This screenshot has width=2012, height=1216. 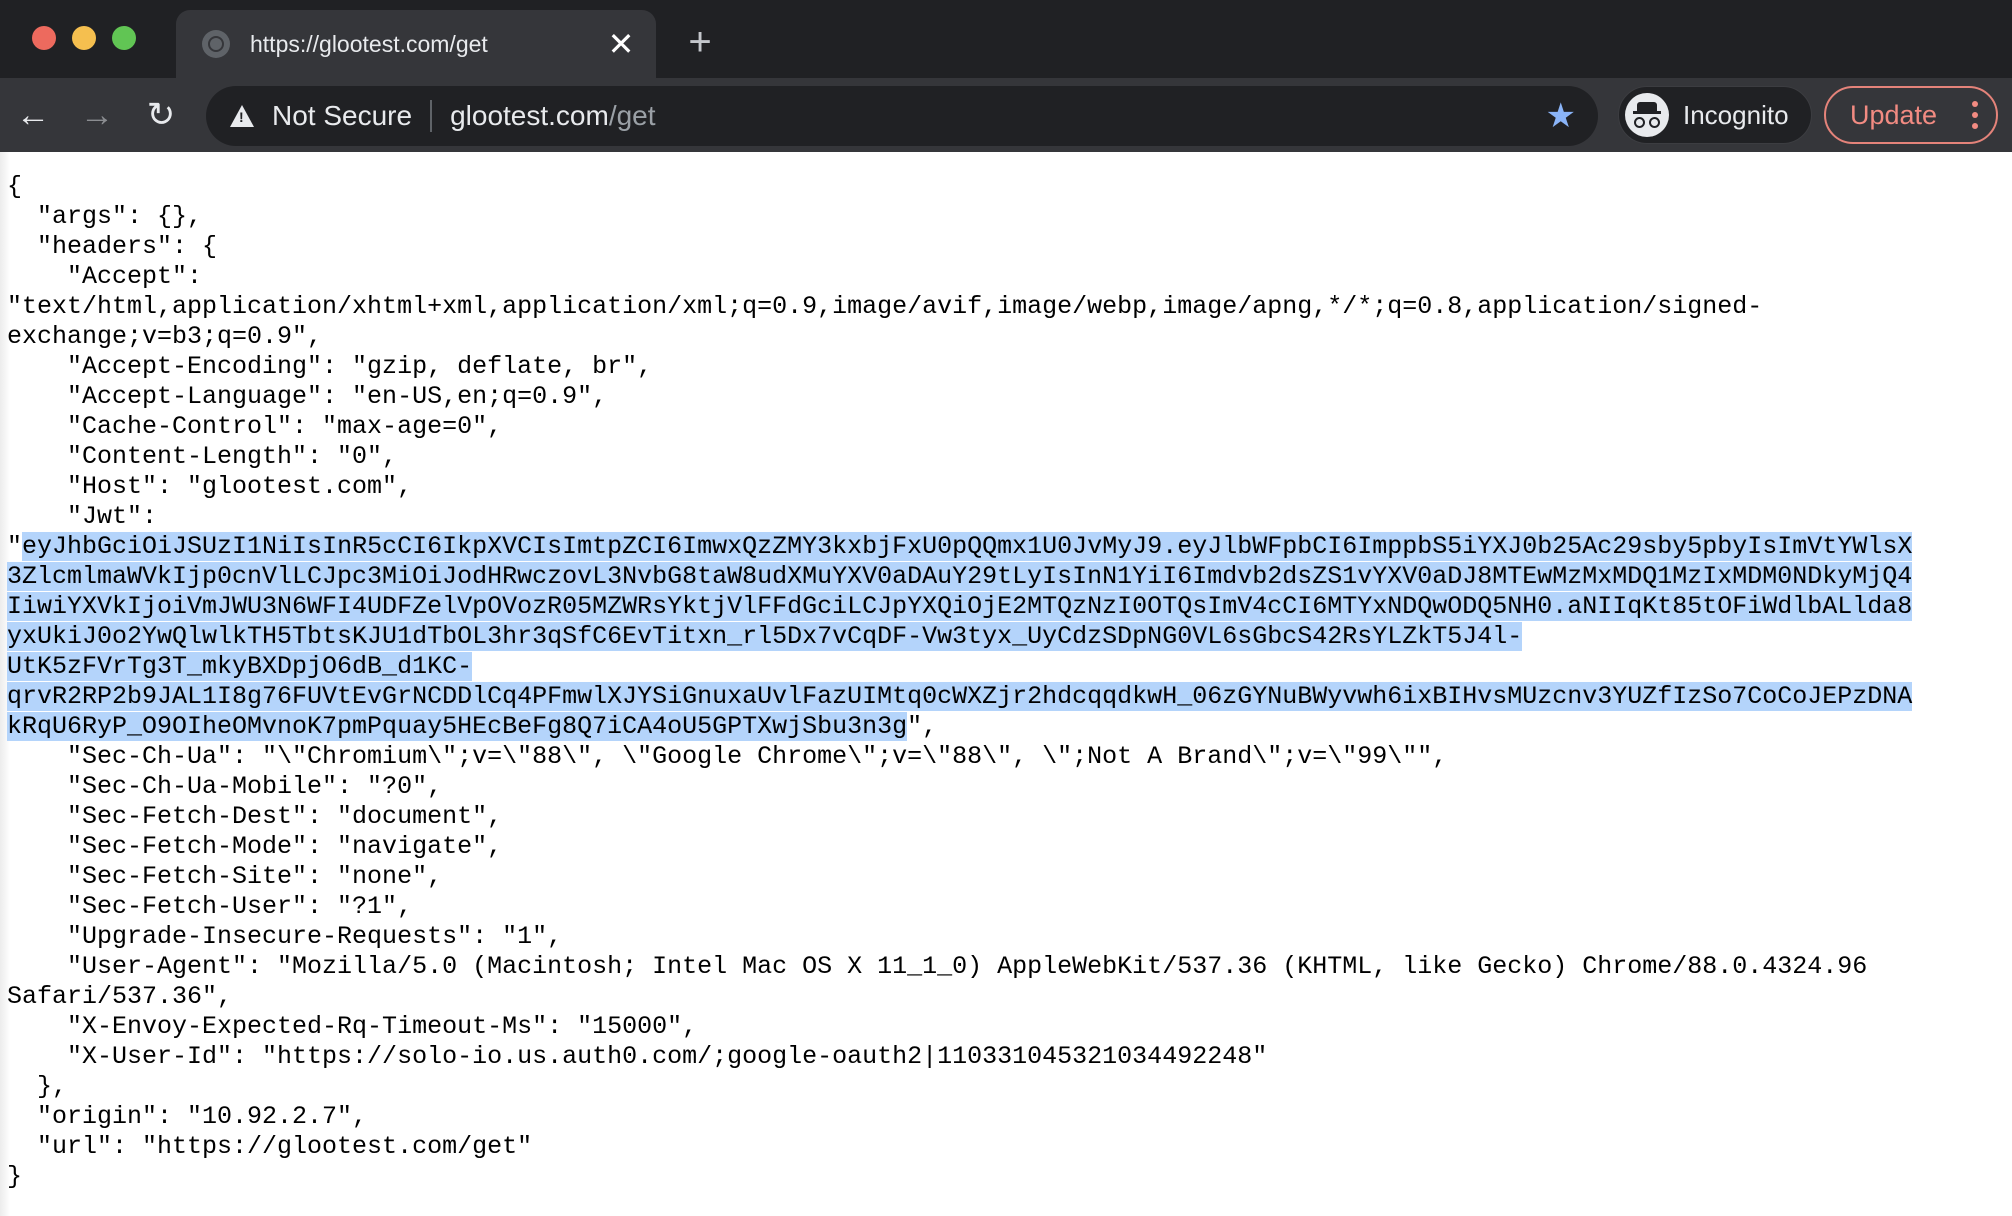 I want to click on tab-close-icon: ✕, so click(x=621, y=44).